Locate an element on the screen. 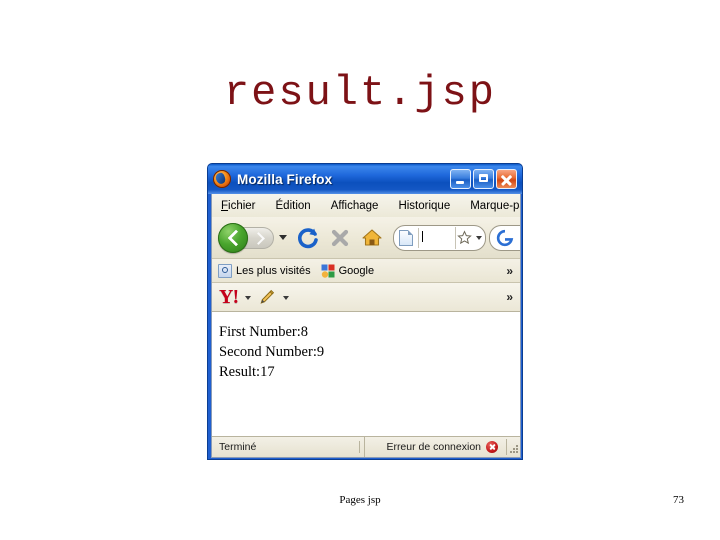  connection-status: Erreur de connexion is located at coordinates (433, 447).